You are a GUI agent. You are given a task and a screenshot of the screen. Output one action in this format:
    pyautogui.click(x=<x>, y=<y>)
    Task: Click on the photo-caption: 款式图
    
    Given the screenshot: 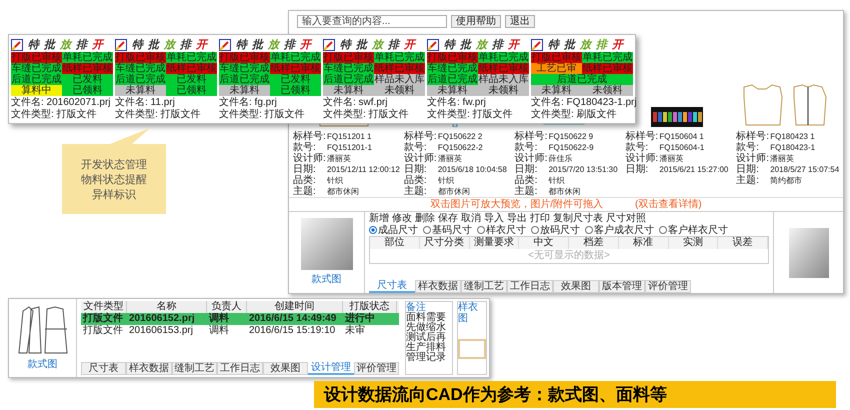 What is the action you would take?
    pyautogui.click(x=327, y=279)
    